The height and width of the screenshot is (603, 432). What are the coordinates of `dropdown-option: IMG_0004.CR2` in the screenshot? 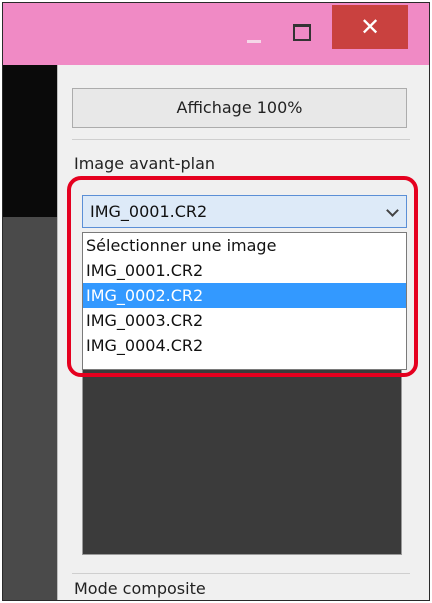 It's located at (244, 345).